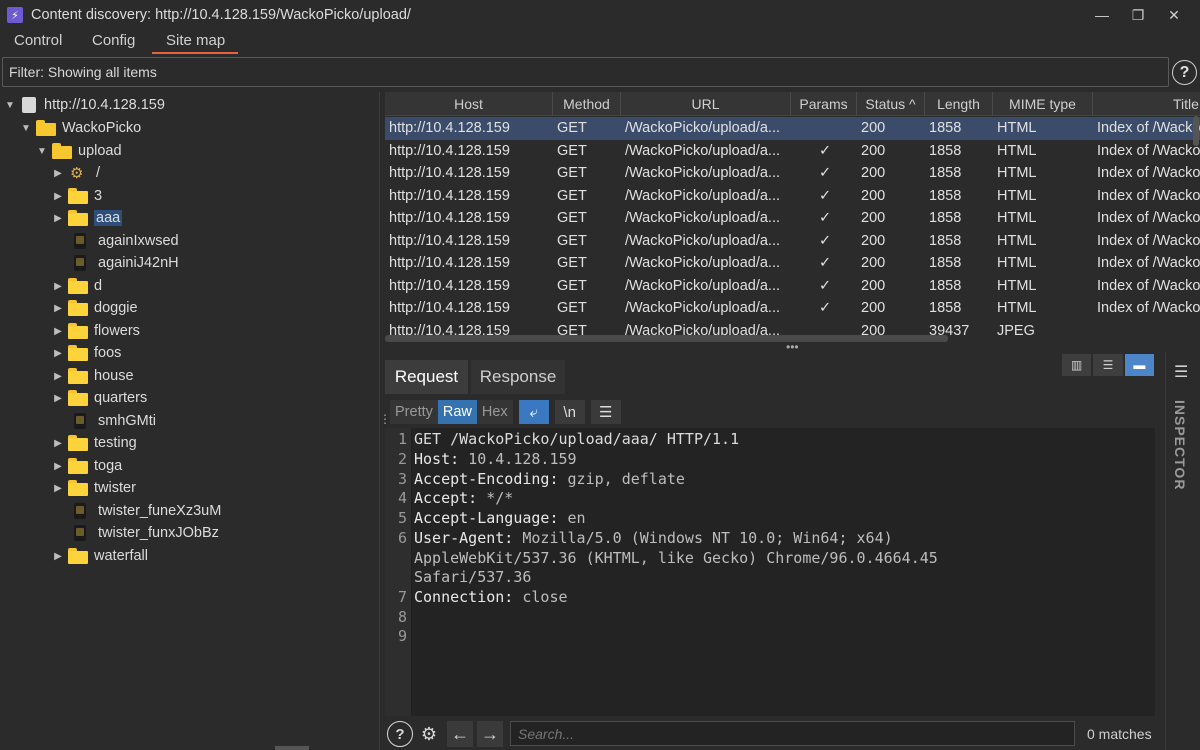  I want to click on tree-node-folder: ▶ waterfall, so click(100, 556).